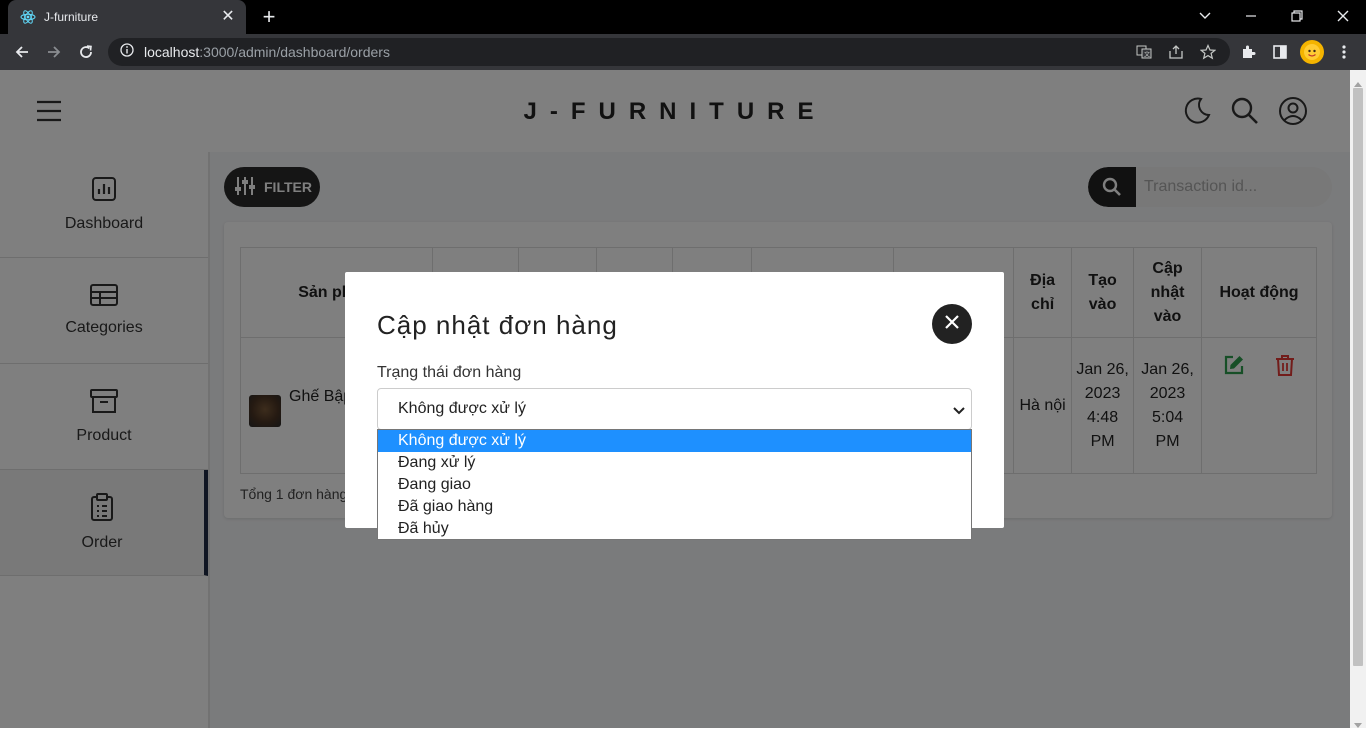 The height and width of the screenshot is (734, 1366). Describe the element at coordinates (54, 52) in the screenshot. I see `forward-arrow-icon` at that location.